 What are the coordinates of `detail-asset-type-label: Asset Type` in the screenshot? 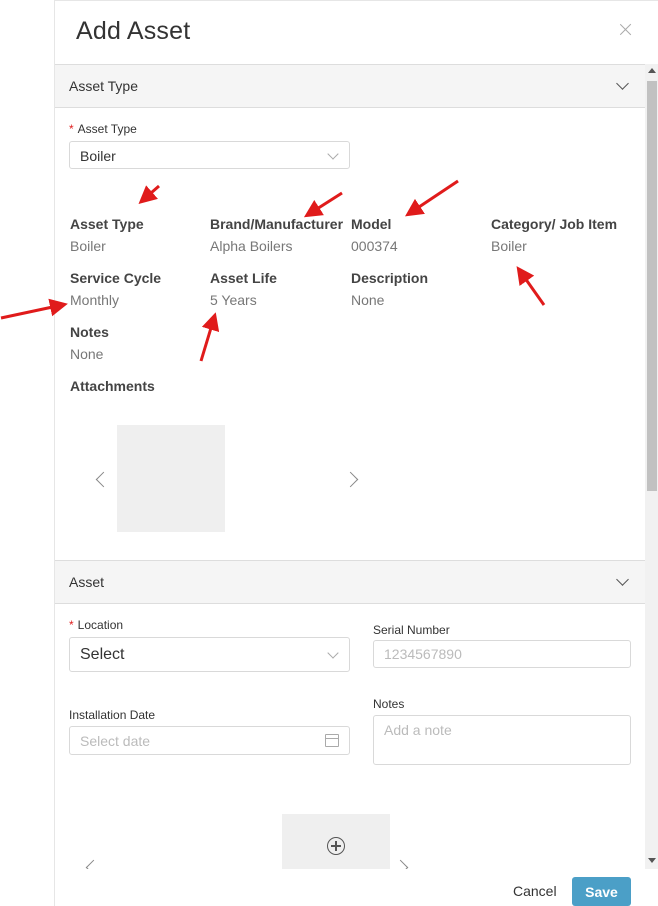 It's located at (107, 224).